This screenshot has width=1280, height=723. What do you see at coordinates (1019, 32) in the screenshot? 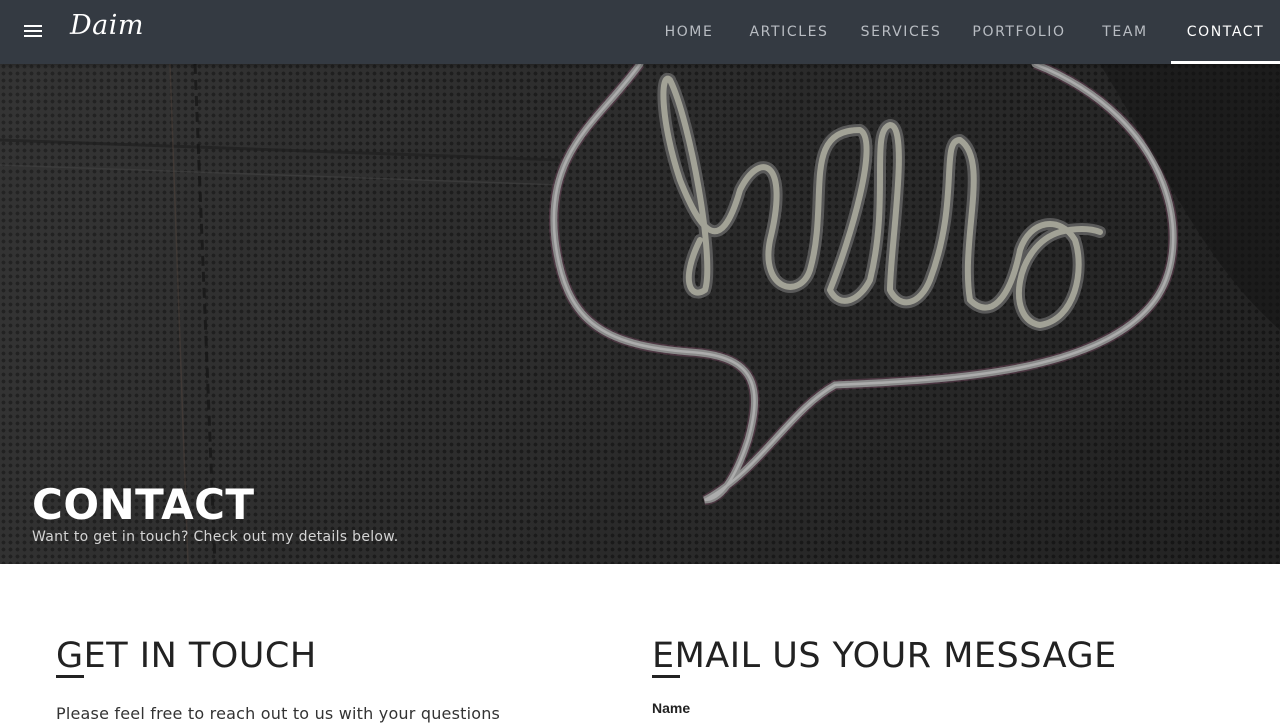
I see `nav-link-portfolio: PORTFOLIO` at bounding box center [1019, 32].